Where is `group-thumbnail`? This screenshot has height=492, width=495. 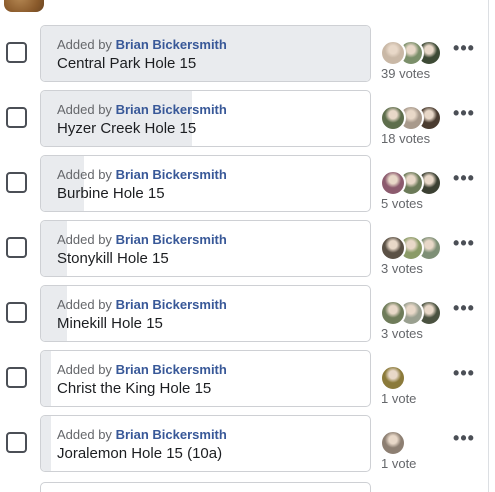
group-thumbnail is located at coordinates (24, 6).